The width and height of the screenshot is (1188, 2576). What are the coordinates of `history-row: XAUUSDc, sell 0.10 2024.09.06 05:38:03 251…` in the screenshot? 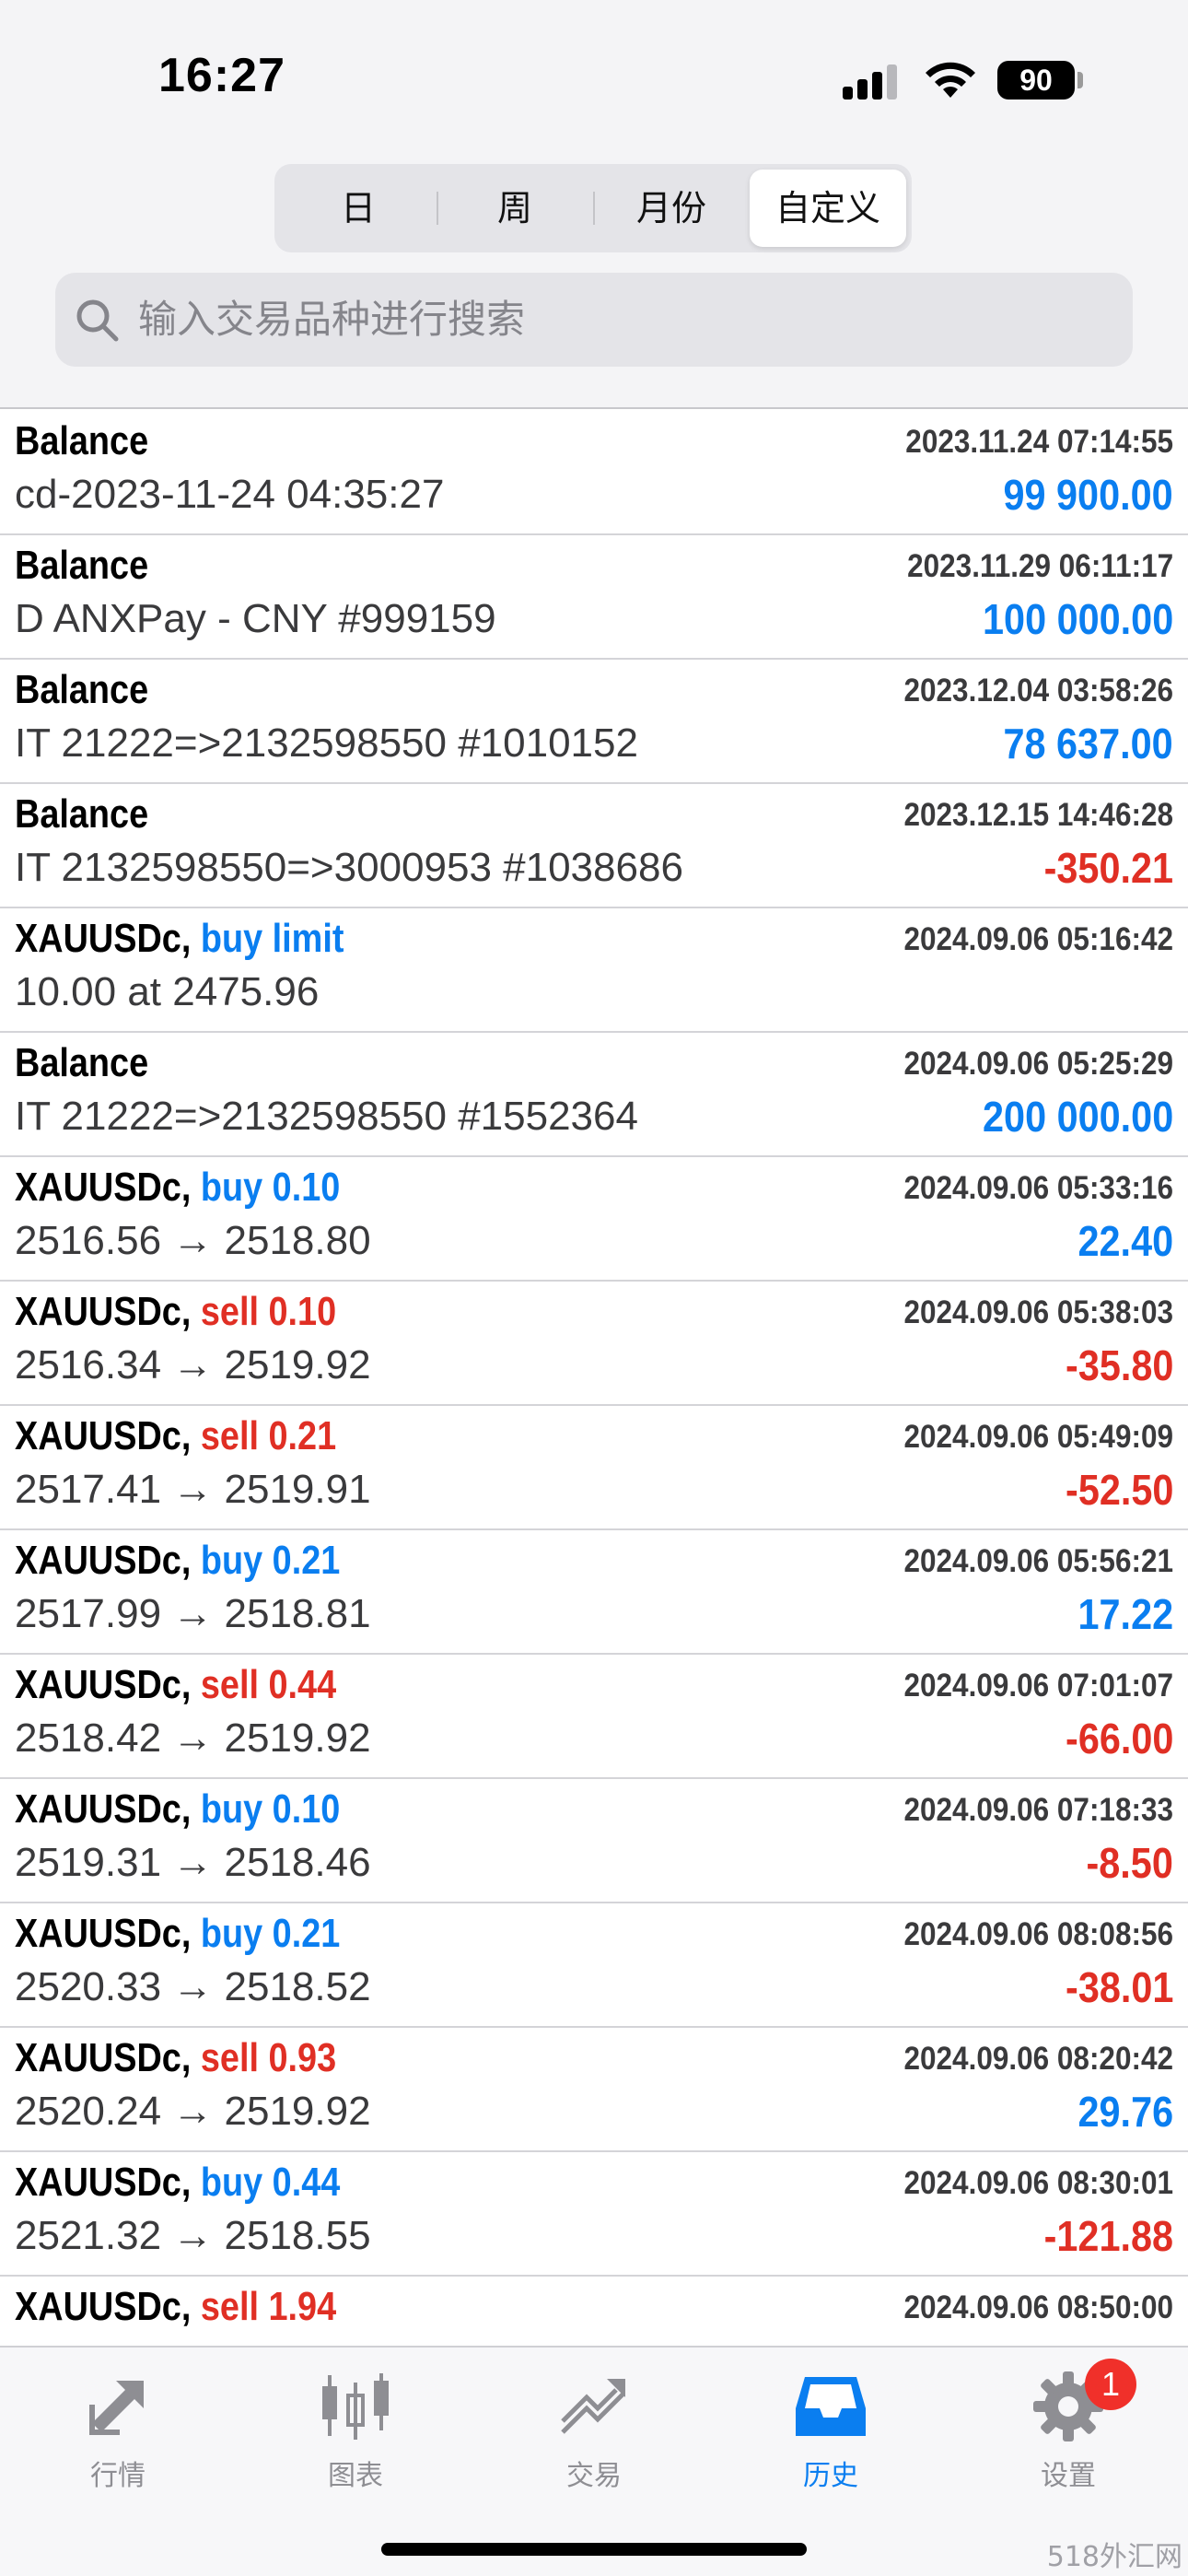 It's located at (594, 1344).